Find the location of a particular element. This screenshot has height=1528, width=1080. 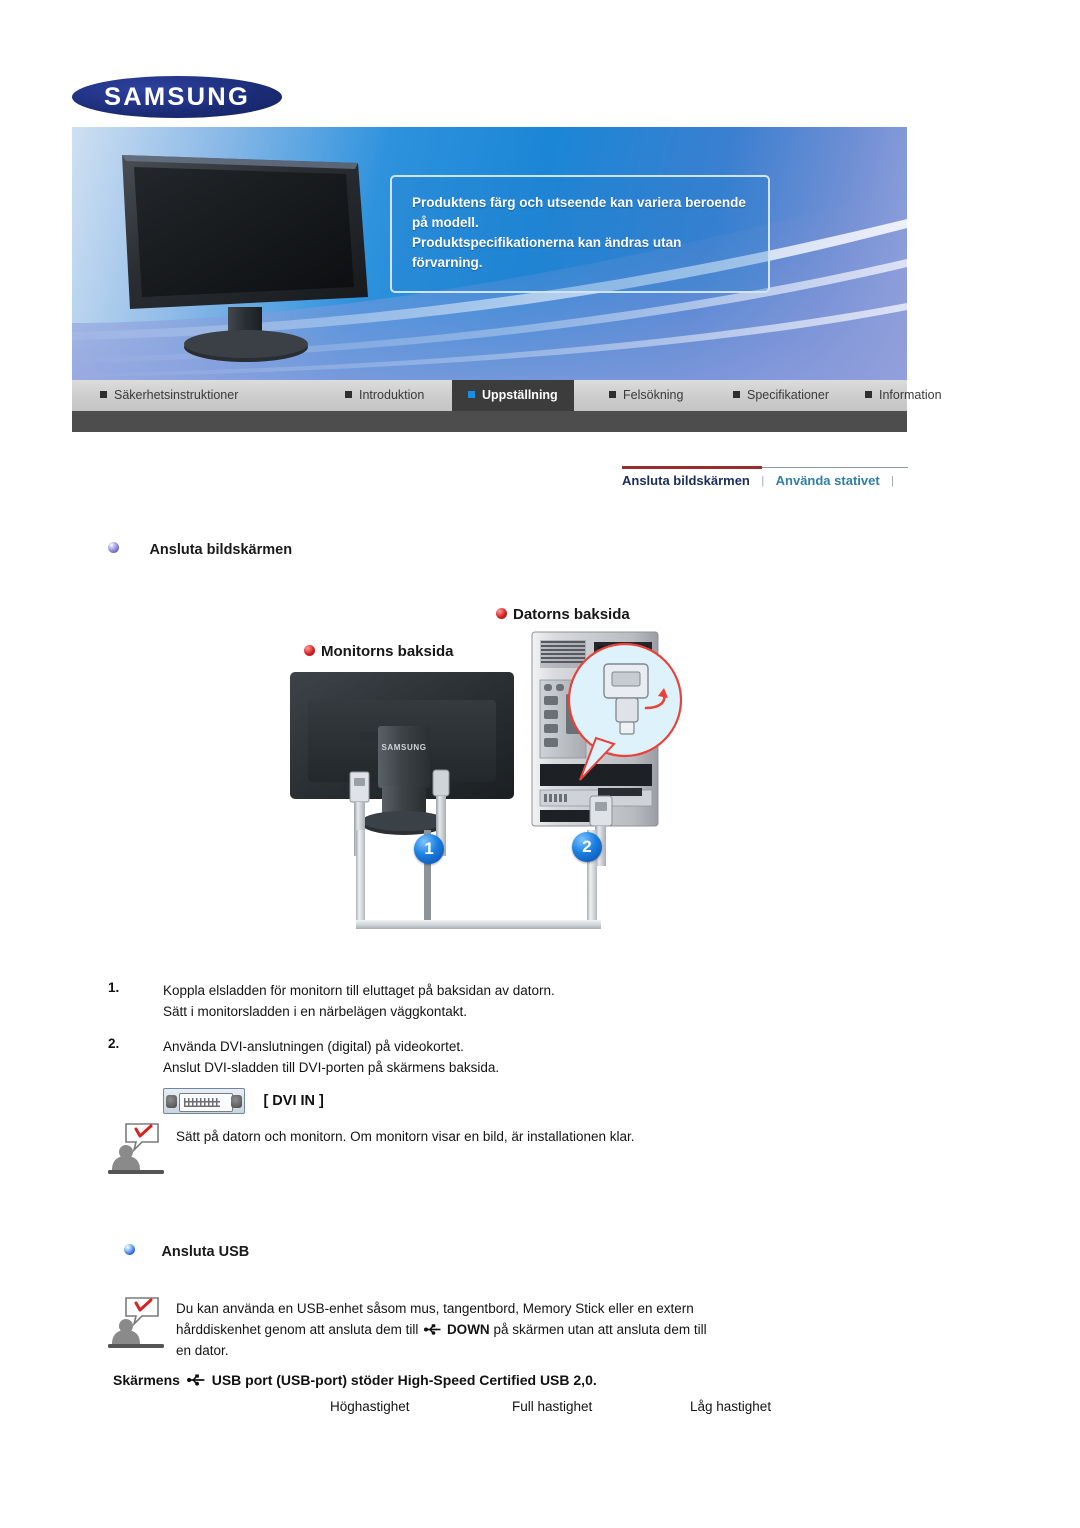

section-heading-connect-display: Ansluta bildskärmen is located at coordinates (200, 550).